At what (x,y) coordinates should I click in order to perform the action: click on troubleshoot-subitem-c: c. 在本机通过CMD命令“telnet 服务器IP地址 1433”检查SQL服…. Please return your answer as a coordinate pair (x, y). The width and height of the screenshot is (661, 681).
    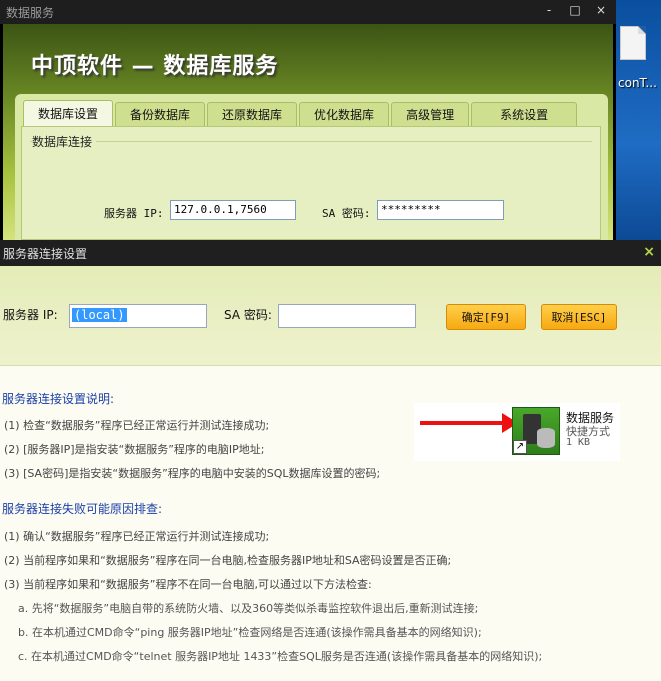
    Looking at the image, I should click on (280, 656).